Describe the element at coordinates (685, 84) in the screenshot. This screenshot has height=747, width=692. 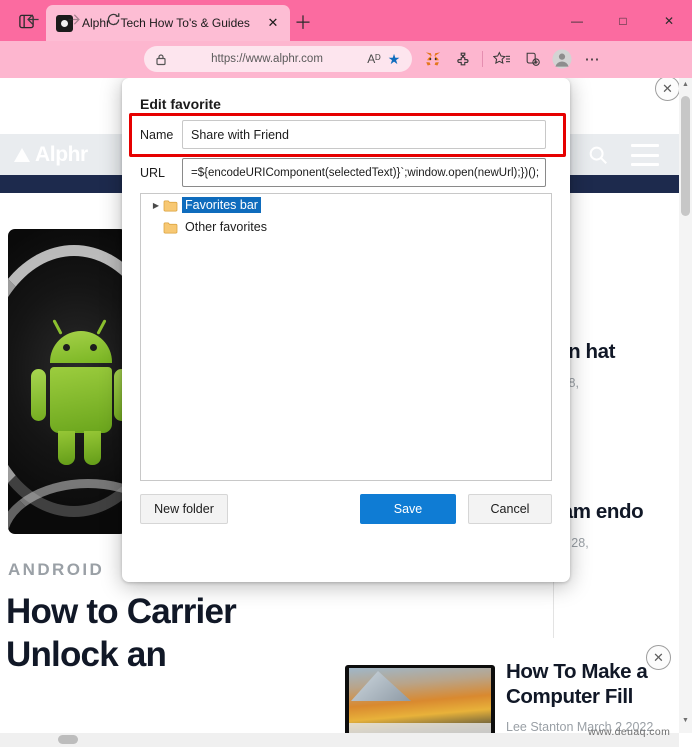
I see `scroll-up-arrow-icon: ▲` at that location.